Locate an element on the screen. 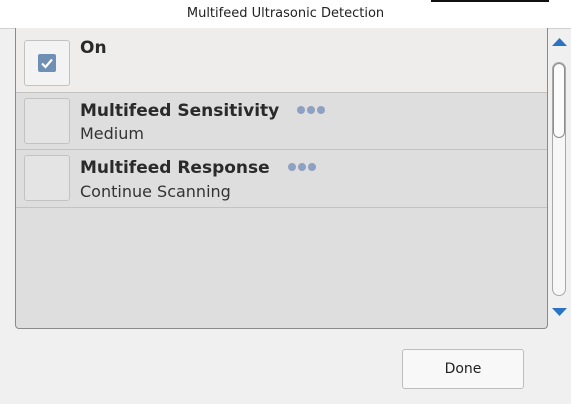  up-arrow-icon is located at coordinates (559, 42).